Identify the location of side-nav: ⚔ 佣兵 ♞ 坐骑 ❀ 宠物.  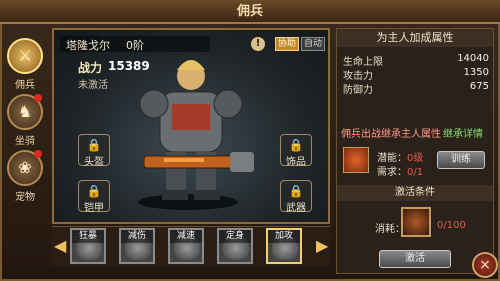
(25, 126).